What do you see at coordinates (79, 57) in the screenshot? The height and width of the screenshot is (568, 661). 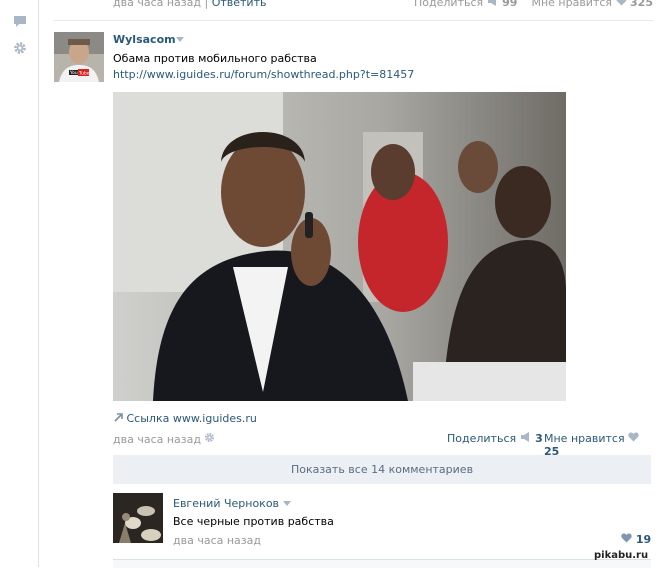 I see `author-avatar: You Tube` at bounding box center [79, 57].